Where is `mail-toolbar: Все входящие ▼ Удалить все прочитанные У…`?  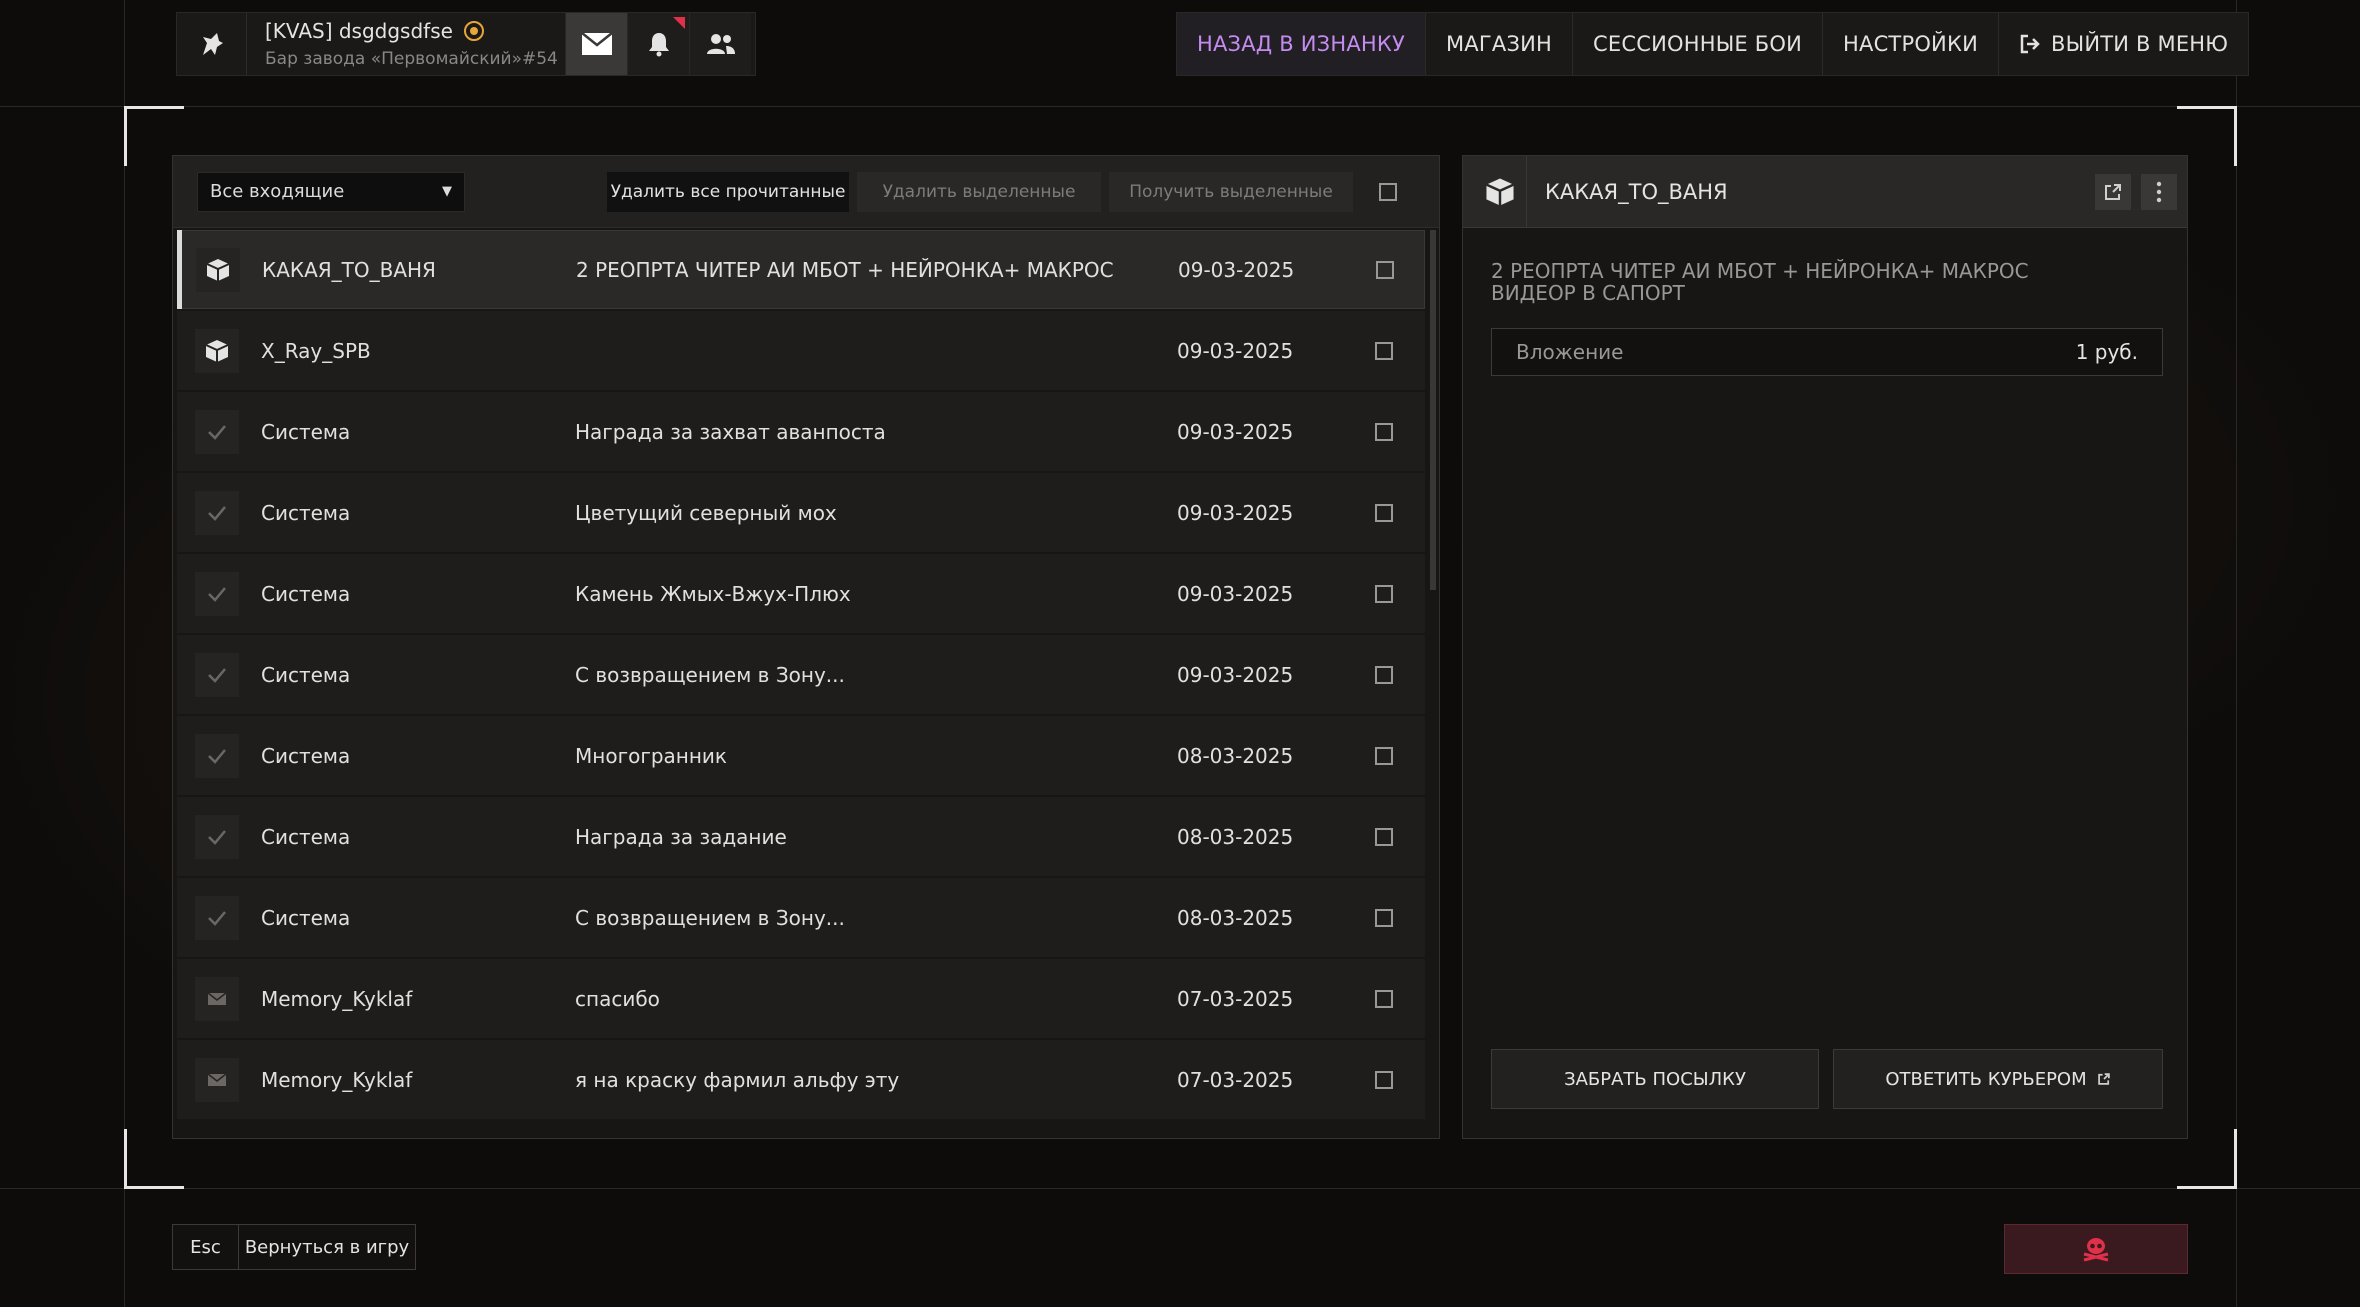
mail-toolbar: Все входящие ▼ Удалить все прочитанные У… is located at coordinates (806, 192).